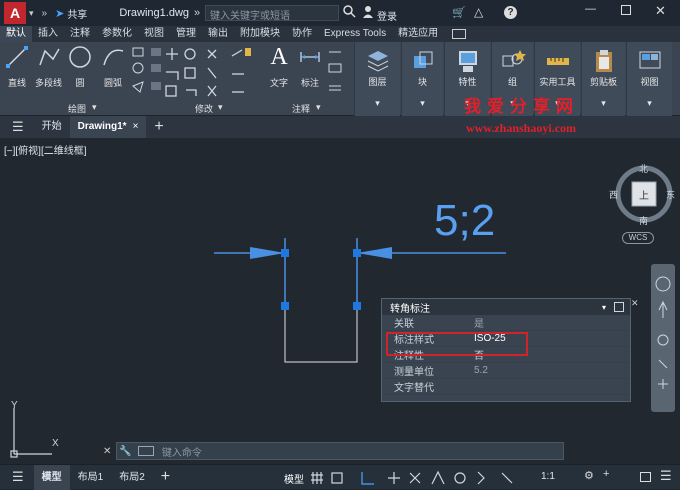 This screenshot has width=680, height=490. What do you see at coordinates (112, 83) in the screenshot?
I see `arc-label: 圆弧` at bounding box center [112, 83].